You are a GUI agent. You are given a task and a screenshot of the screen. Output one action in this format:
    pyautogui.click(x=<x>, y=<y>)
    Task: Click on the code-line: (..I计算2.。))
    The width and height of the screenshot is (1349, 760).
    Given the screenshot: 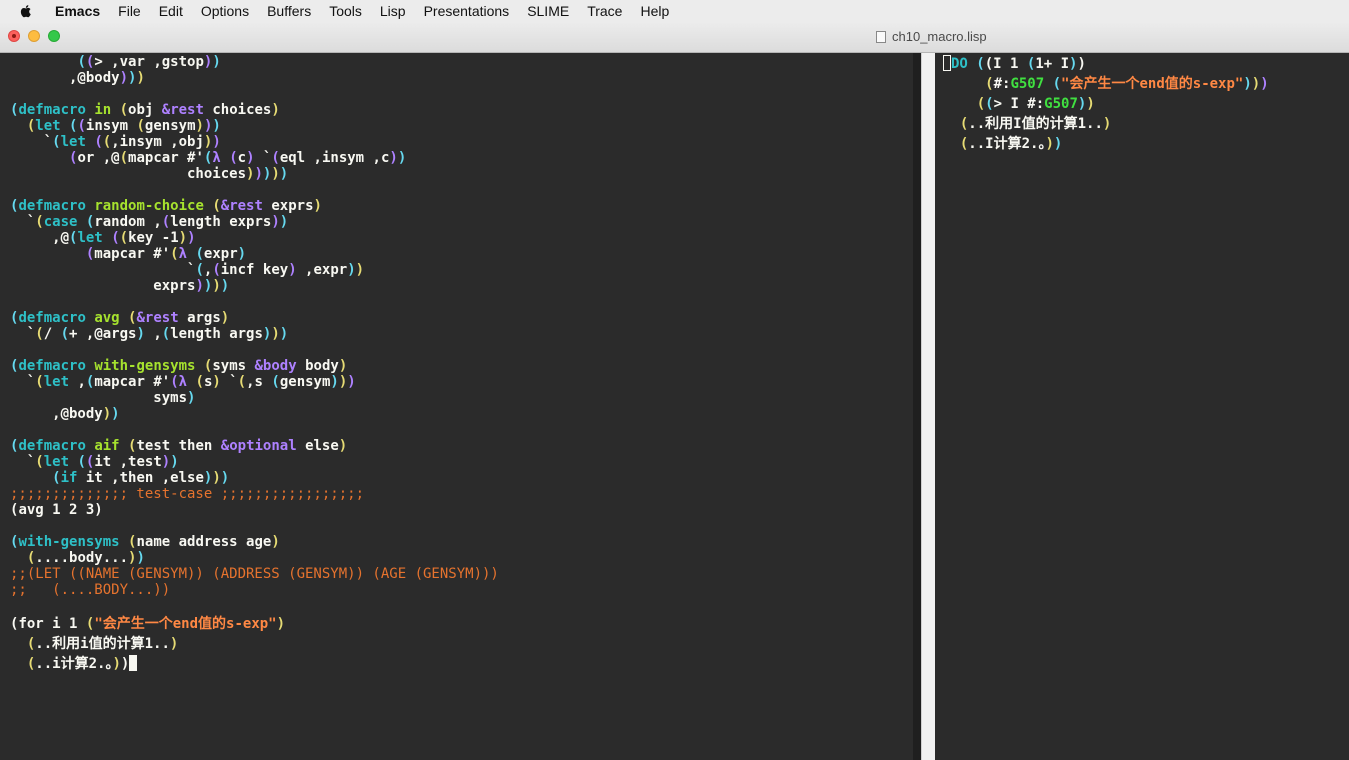 What is the action you would take?
    pyautogui.click(x=1011, y=144)
    